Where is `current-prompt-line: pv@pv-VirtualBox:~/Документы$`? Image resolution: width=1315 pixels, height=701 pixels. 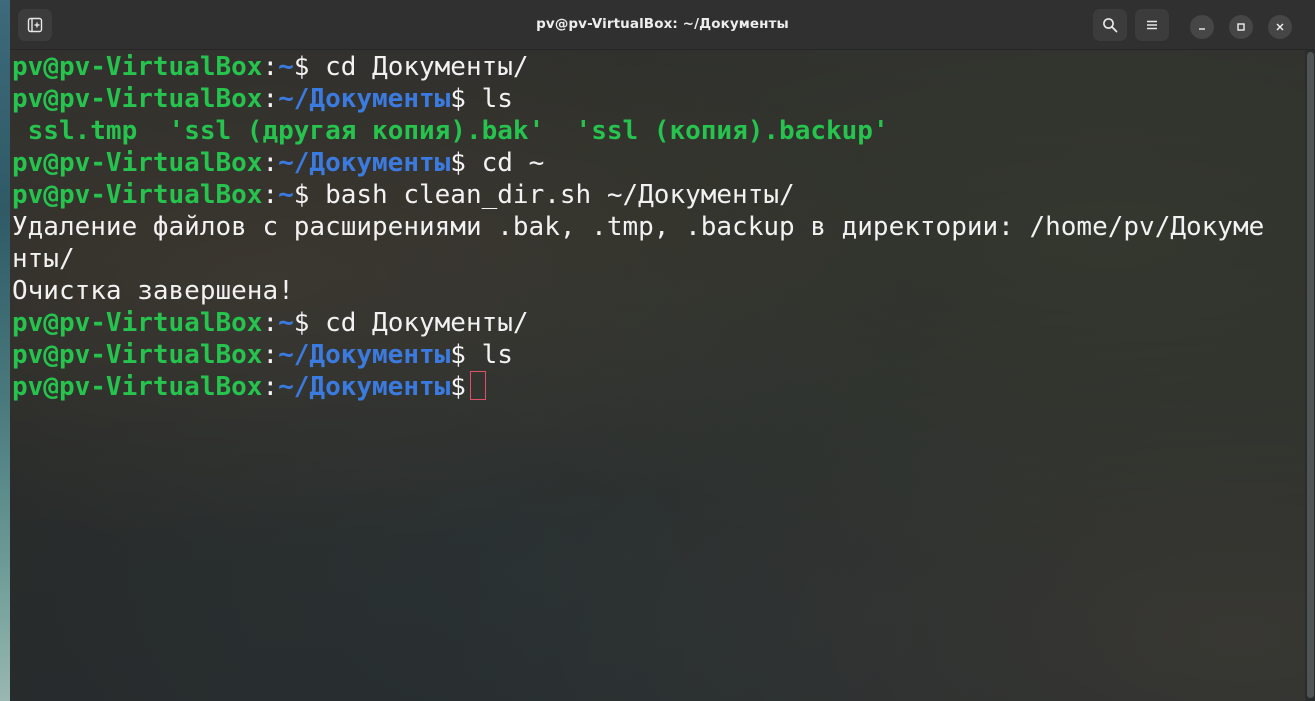
current-prompt-line: pv@pv-VirtualBox:~/Документы$ is located at coordinates (638, 387).